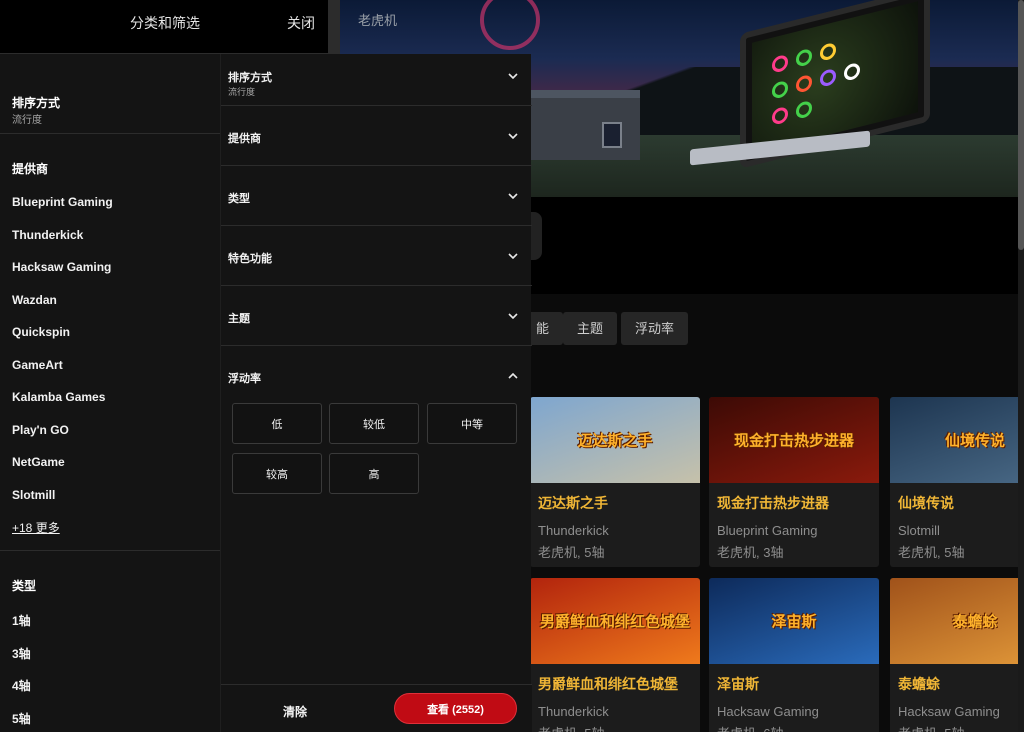  I want to click on game-name: 迈达斯之手, so click(573, 503).